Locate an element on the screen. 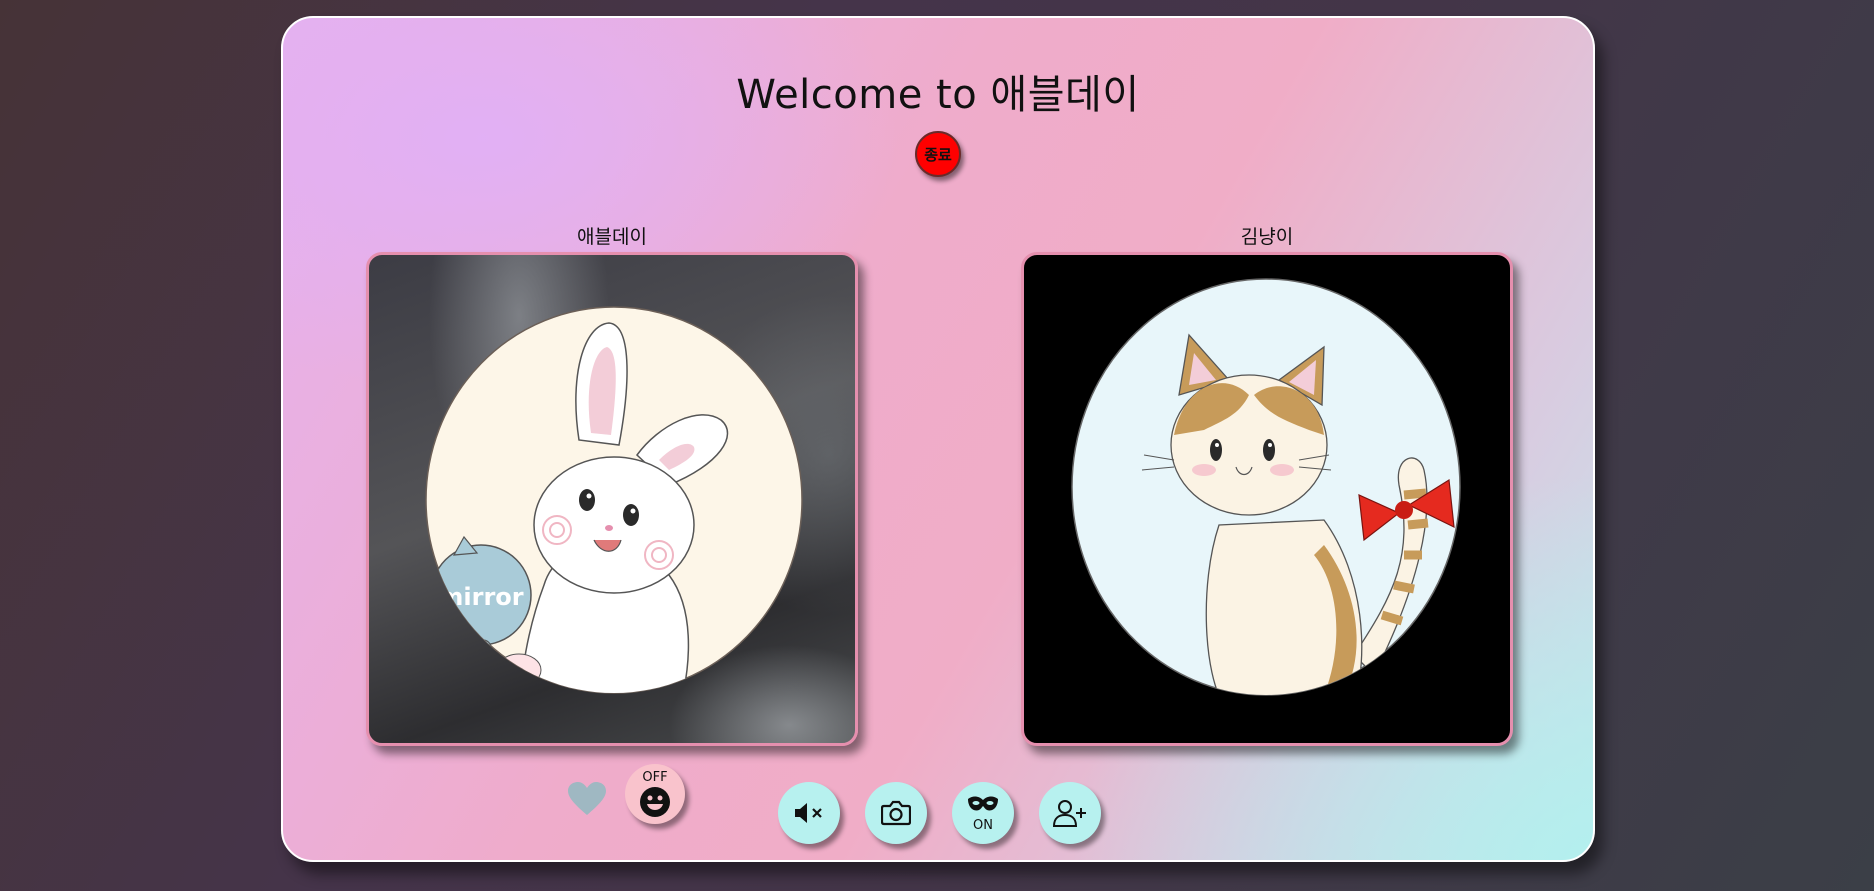 The height and width of the screenshot is (891, 1874). video-tile-right is located at coordinates (1267, 499).